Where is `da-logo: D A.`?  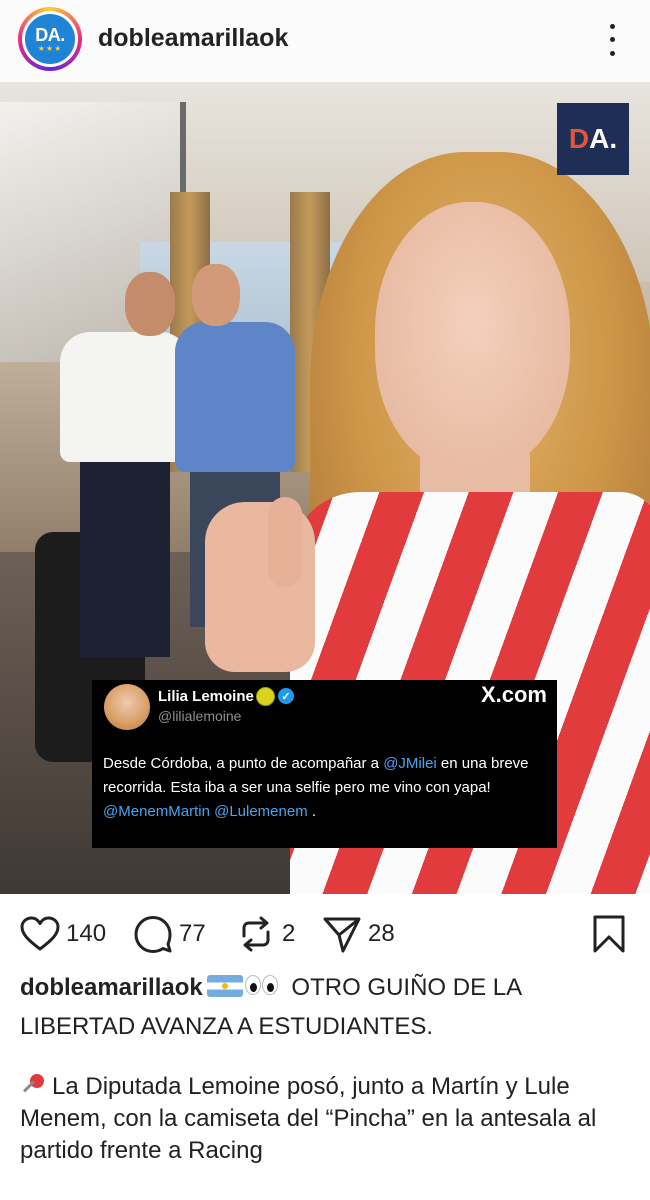 da-logo: D A. is located at coordinates (593, 139).